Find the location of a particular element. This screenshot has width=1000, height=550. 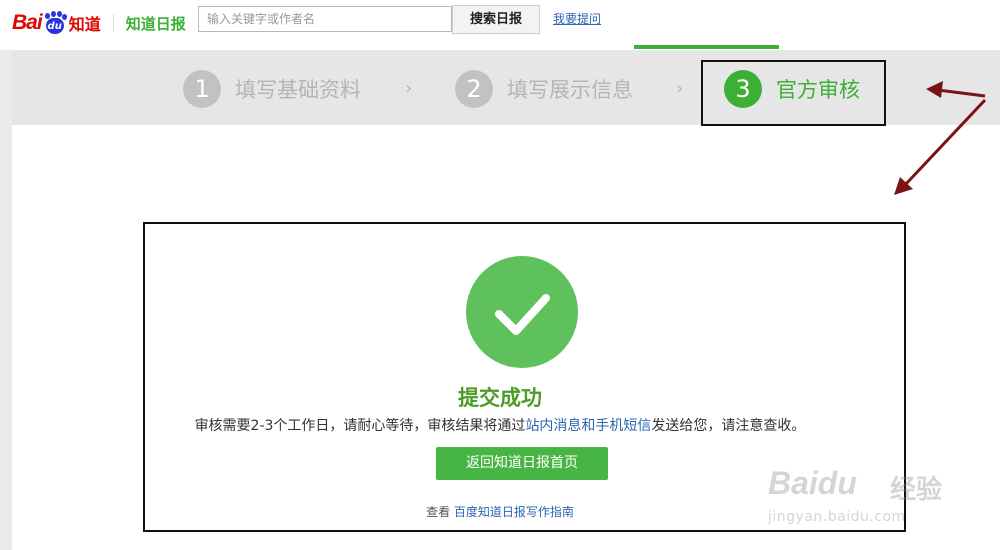

arrow-left-icon is located at coordinates (956, 89).